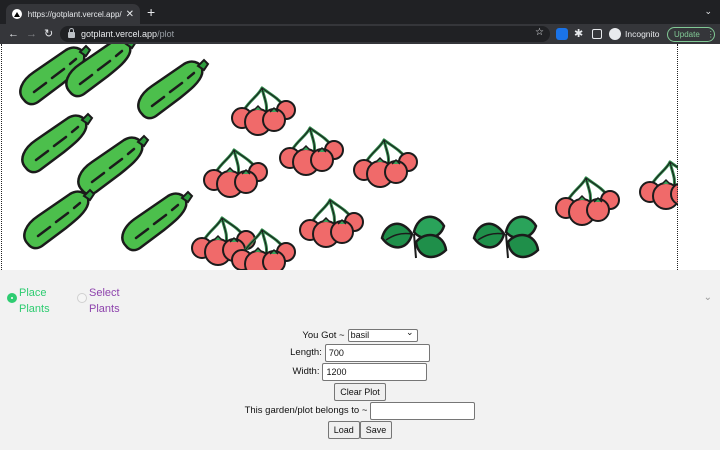 The image size is (720, 450). I want to click on save-button: Save, so click(376, 429).